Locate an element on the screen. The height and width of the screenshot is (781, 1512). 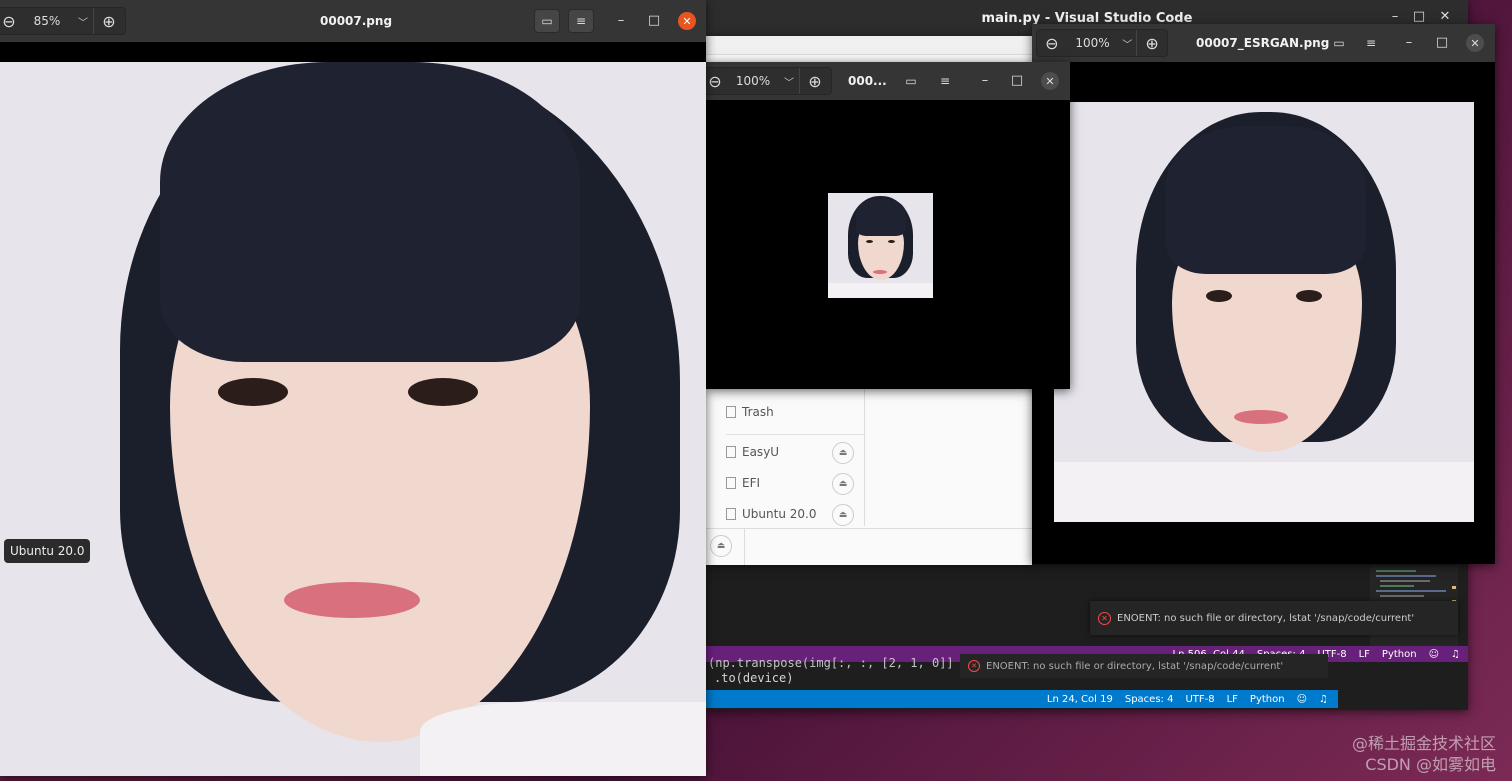
close-button: ✕ is located at coordinates (1445, 16).